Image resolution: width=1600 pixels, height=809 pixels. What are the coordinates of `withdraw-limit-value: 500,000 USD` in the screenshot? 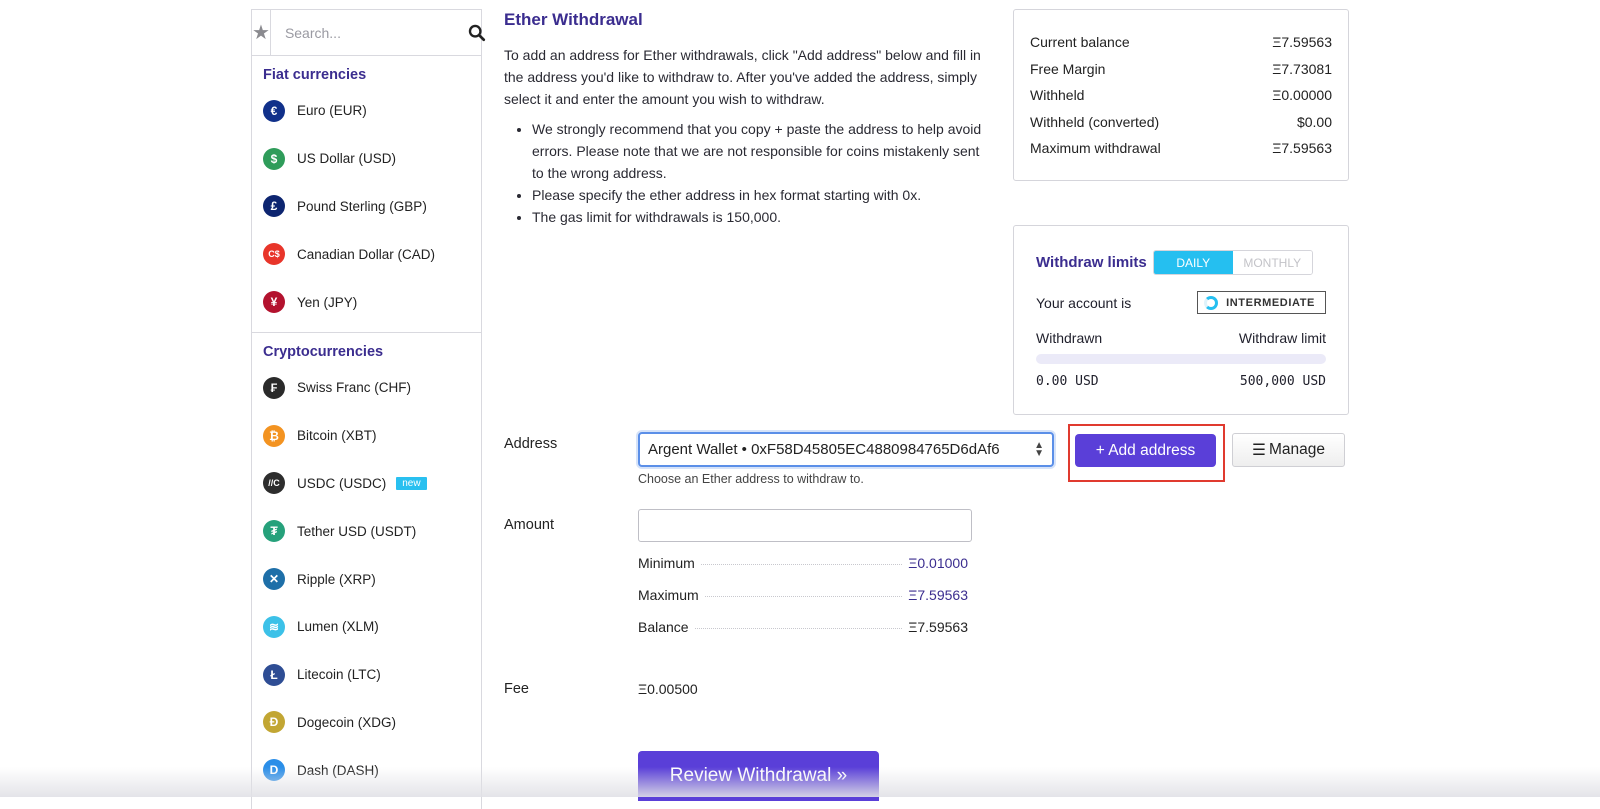 It's located at (1282, 381).